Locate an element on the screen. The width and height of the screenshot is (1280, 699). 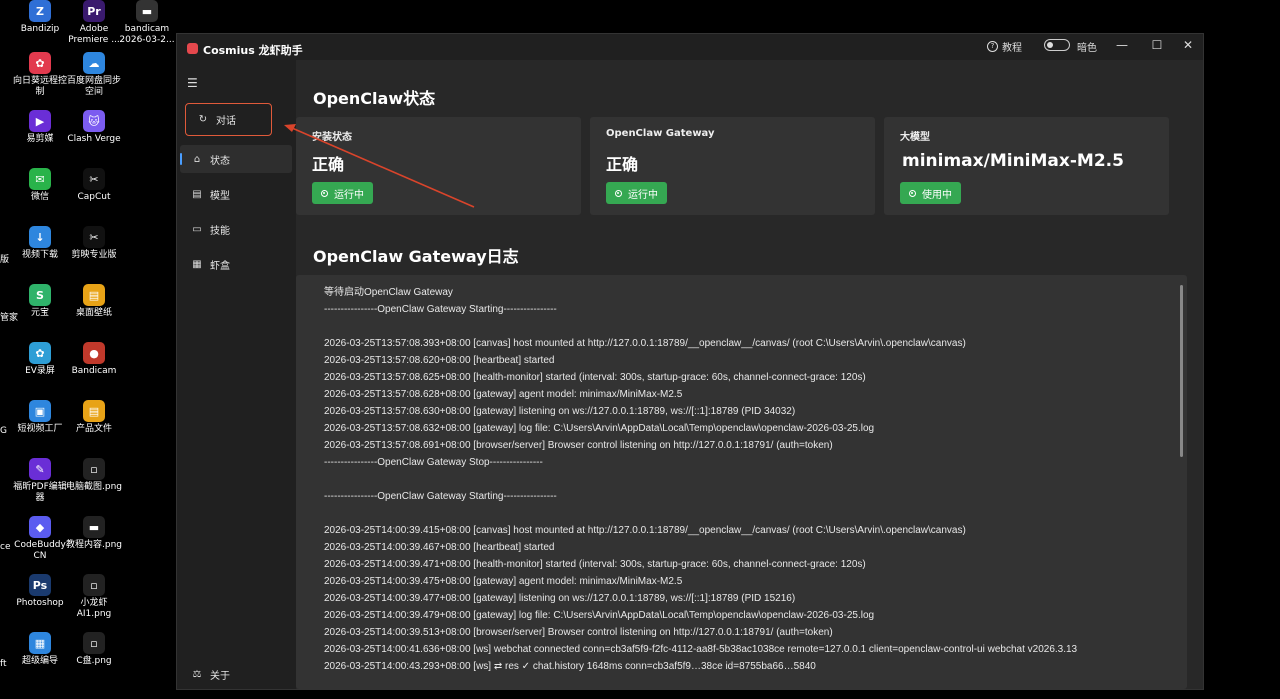
desktop-icon-label: 易剪媒 is located at coordinates (40, 139).